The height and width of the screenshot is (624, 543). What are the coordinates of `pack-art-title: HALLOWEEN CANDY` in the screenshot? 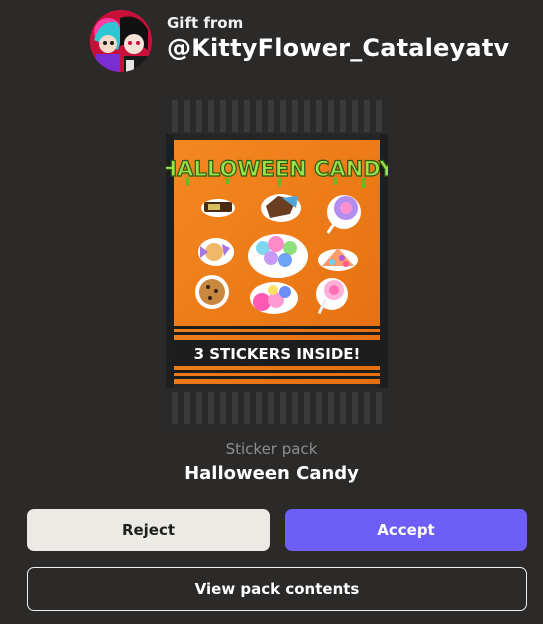 It's located at (277, 169).